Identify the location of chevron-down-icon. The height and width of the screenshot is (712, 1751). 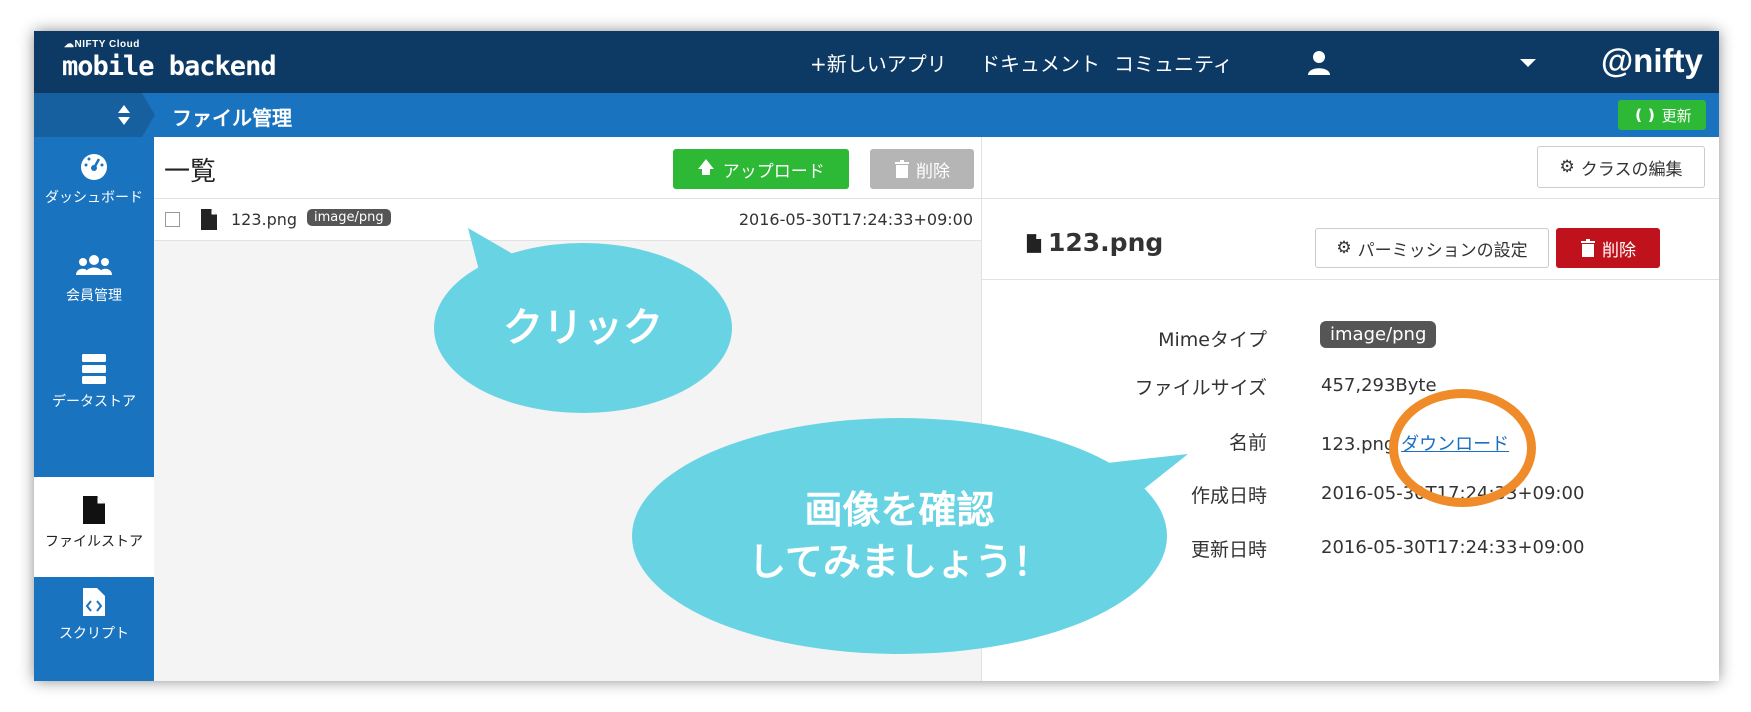
(1528, 63).